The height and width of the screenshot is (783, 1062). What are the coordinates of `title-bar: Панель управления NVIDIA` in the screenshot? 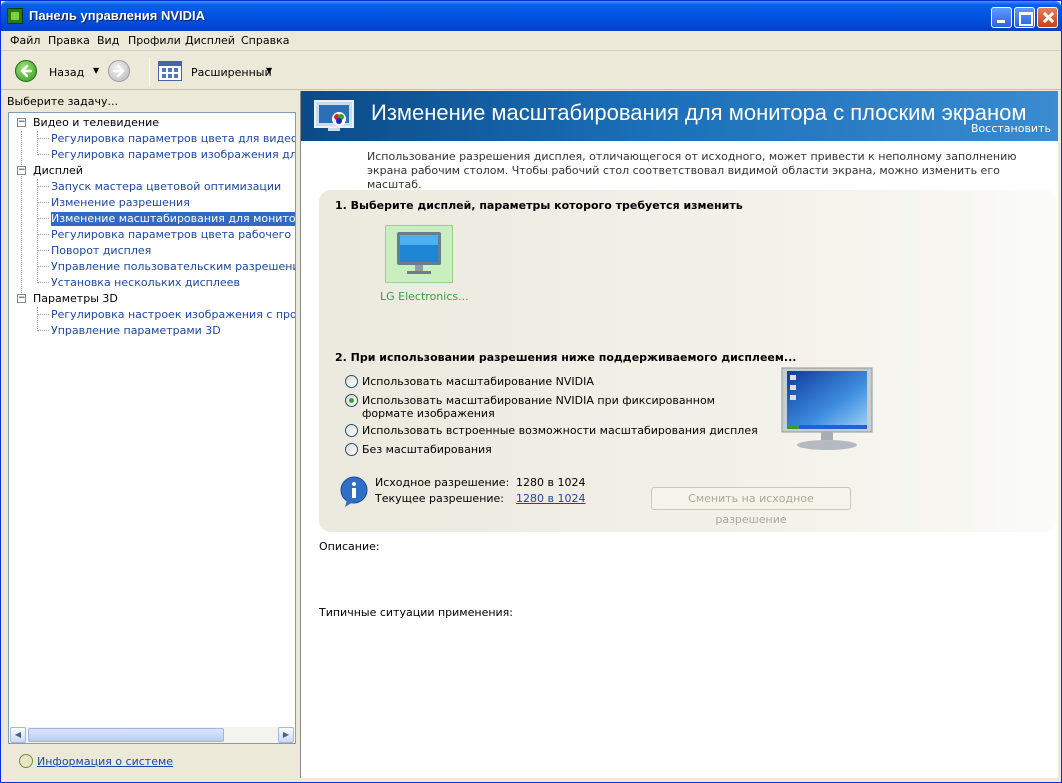 It's located at (531, 16).